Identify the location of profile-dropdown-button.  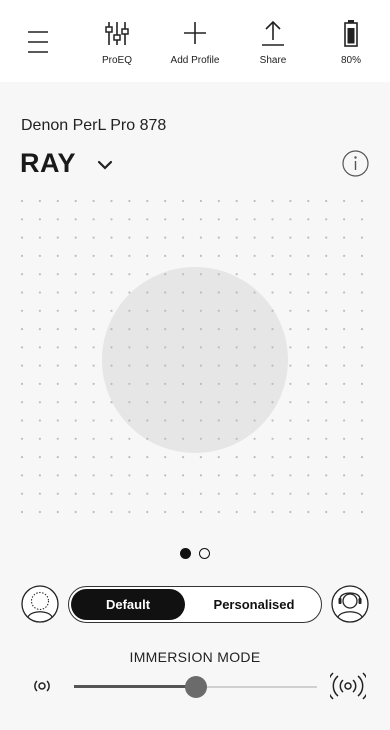
(105, 165).